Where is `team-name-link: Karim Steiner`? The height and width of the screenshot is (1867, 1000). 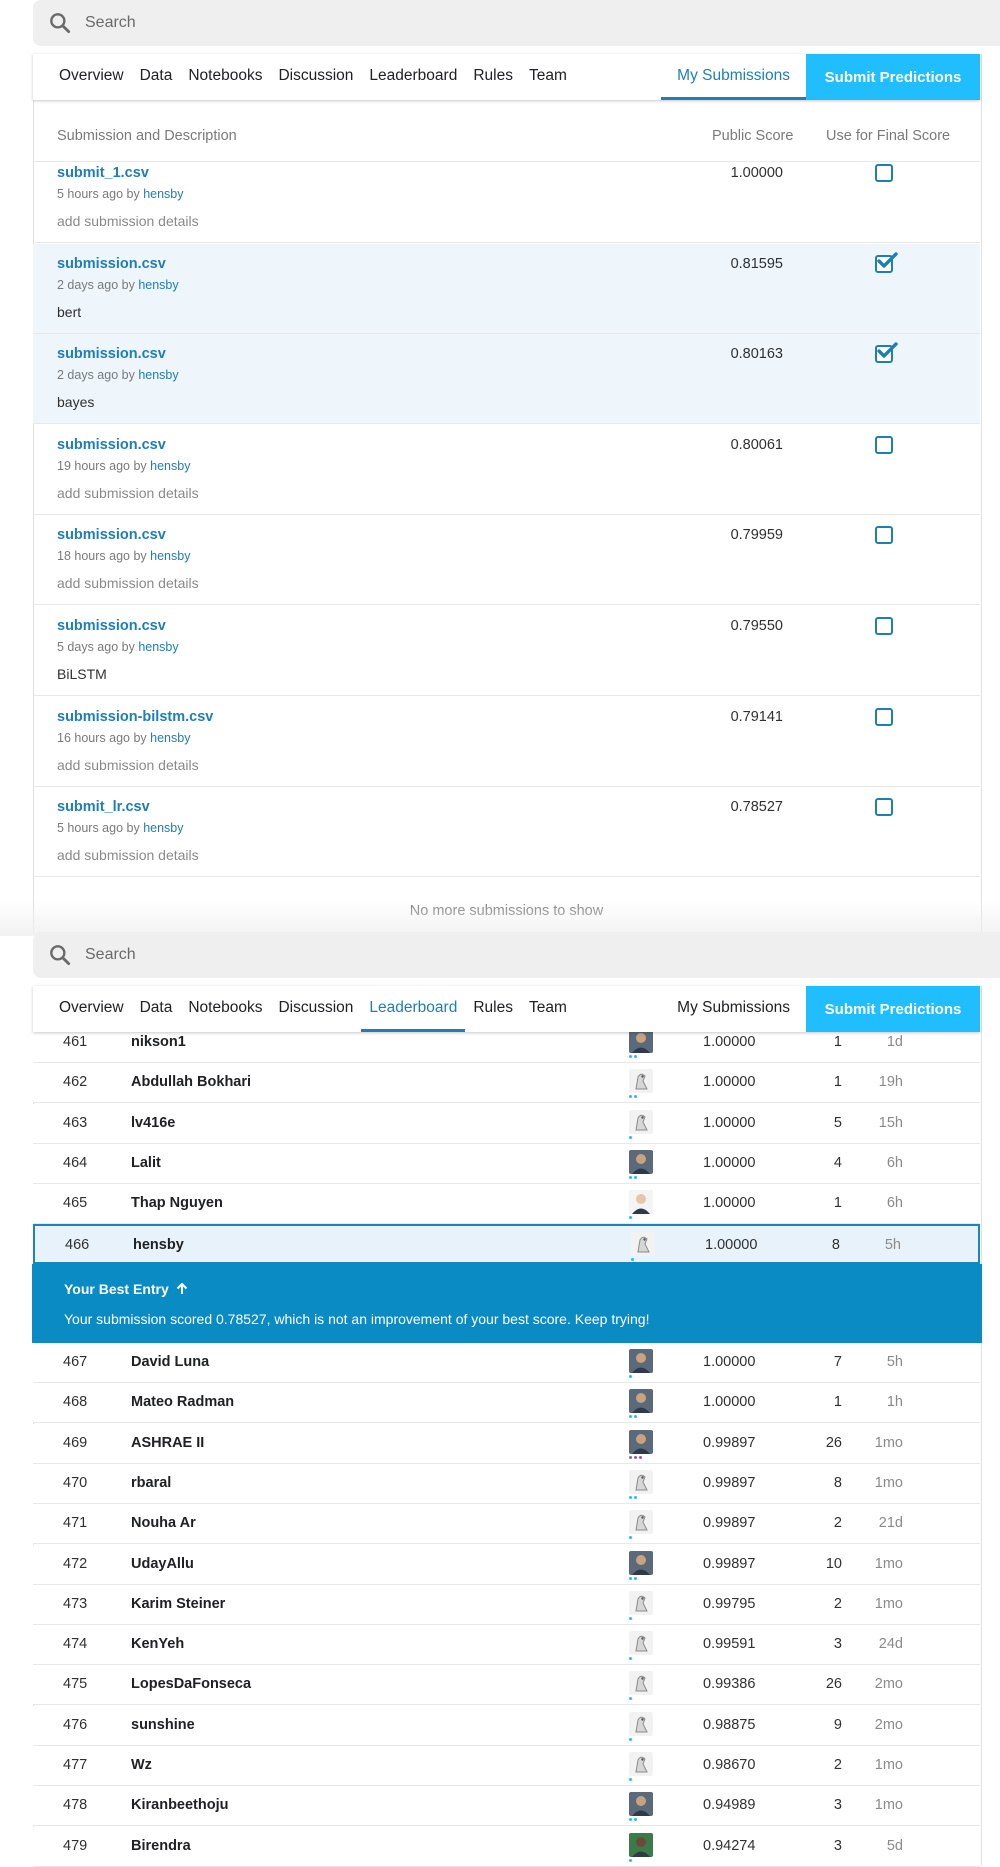
team-name-link: Karim Steiner is located at coordinates (178, 1604).